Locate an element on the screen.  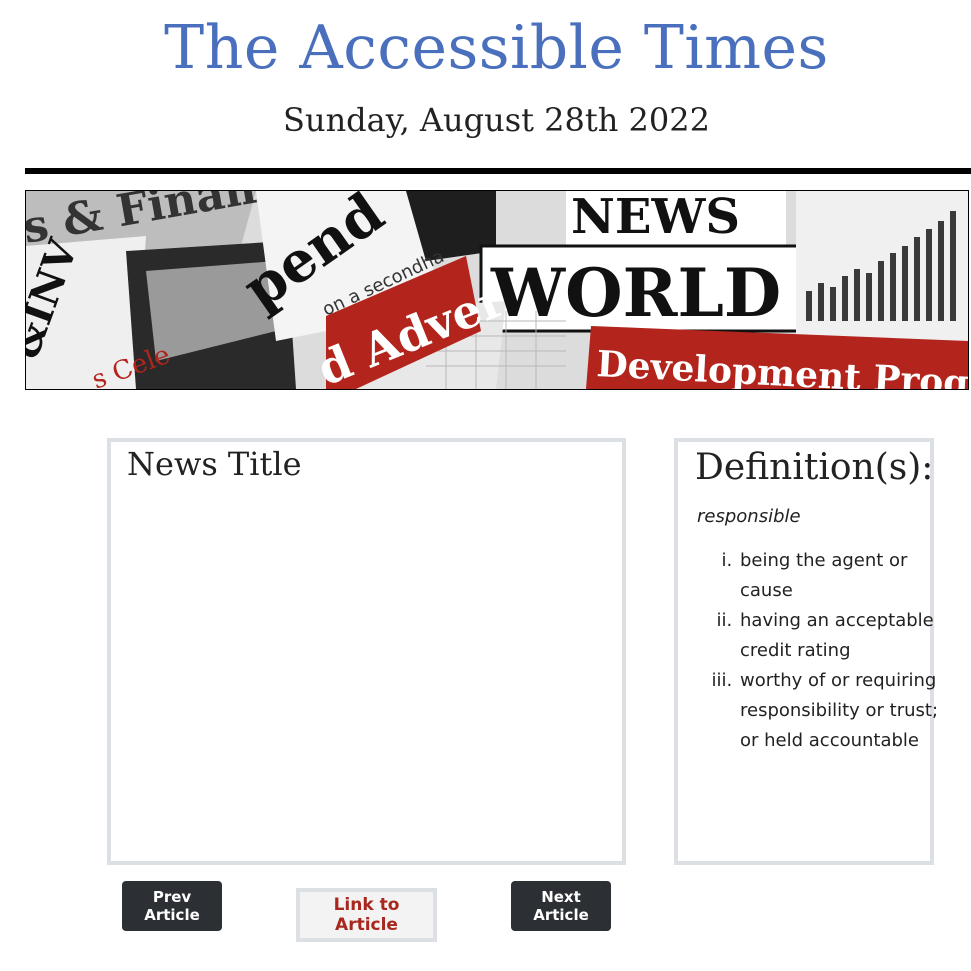
definitions-heading: Definition(s): is located at coordinates (814, 467).